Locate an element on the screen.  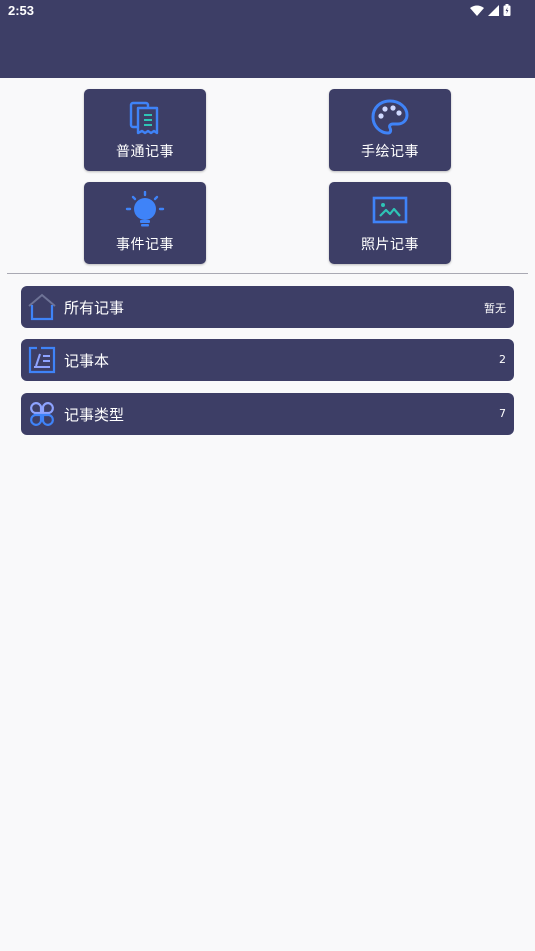
status-icons is located at coordinates (490, 10).